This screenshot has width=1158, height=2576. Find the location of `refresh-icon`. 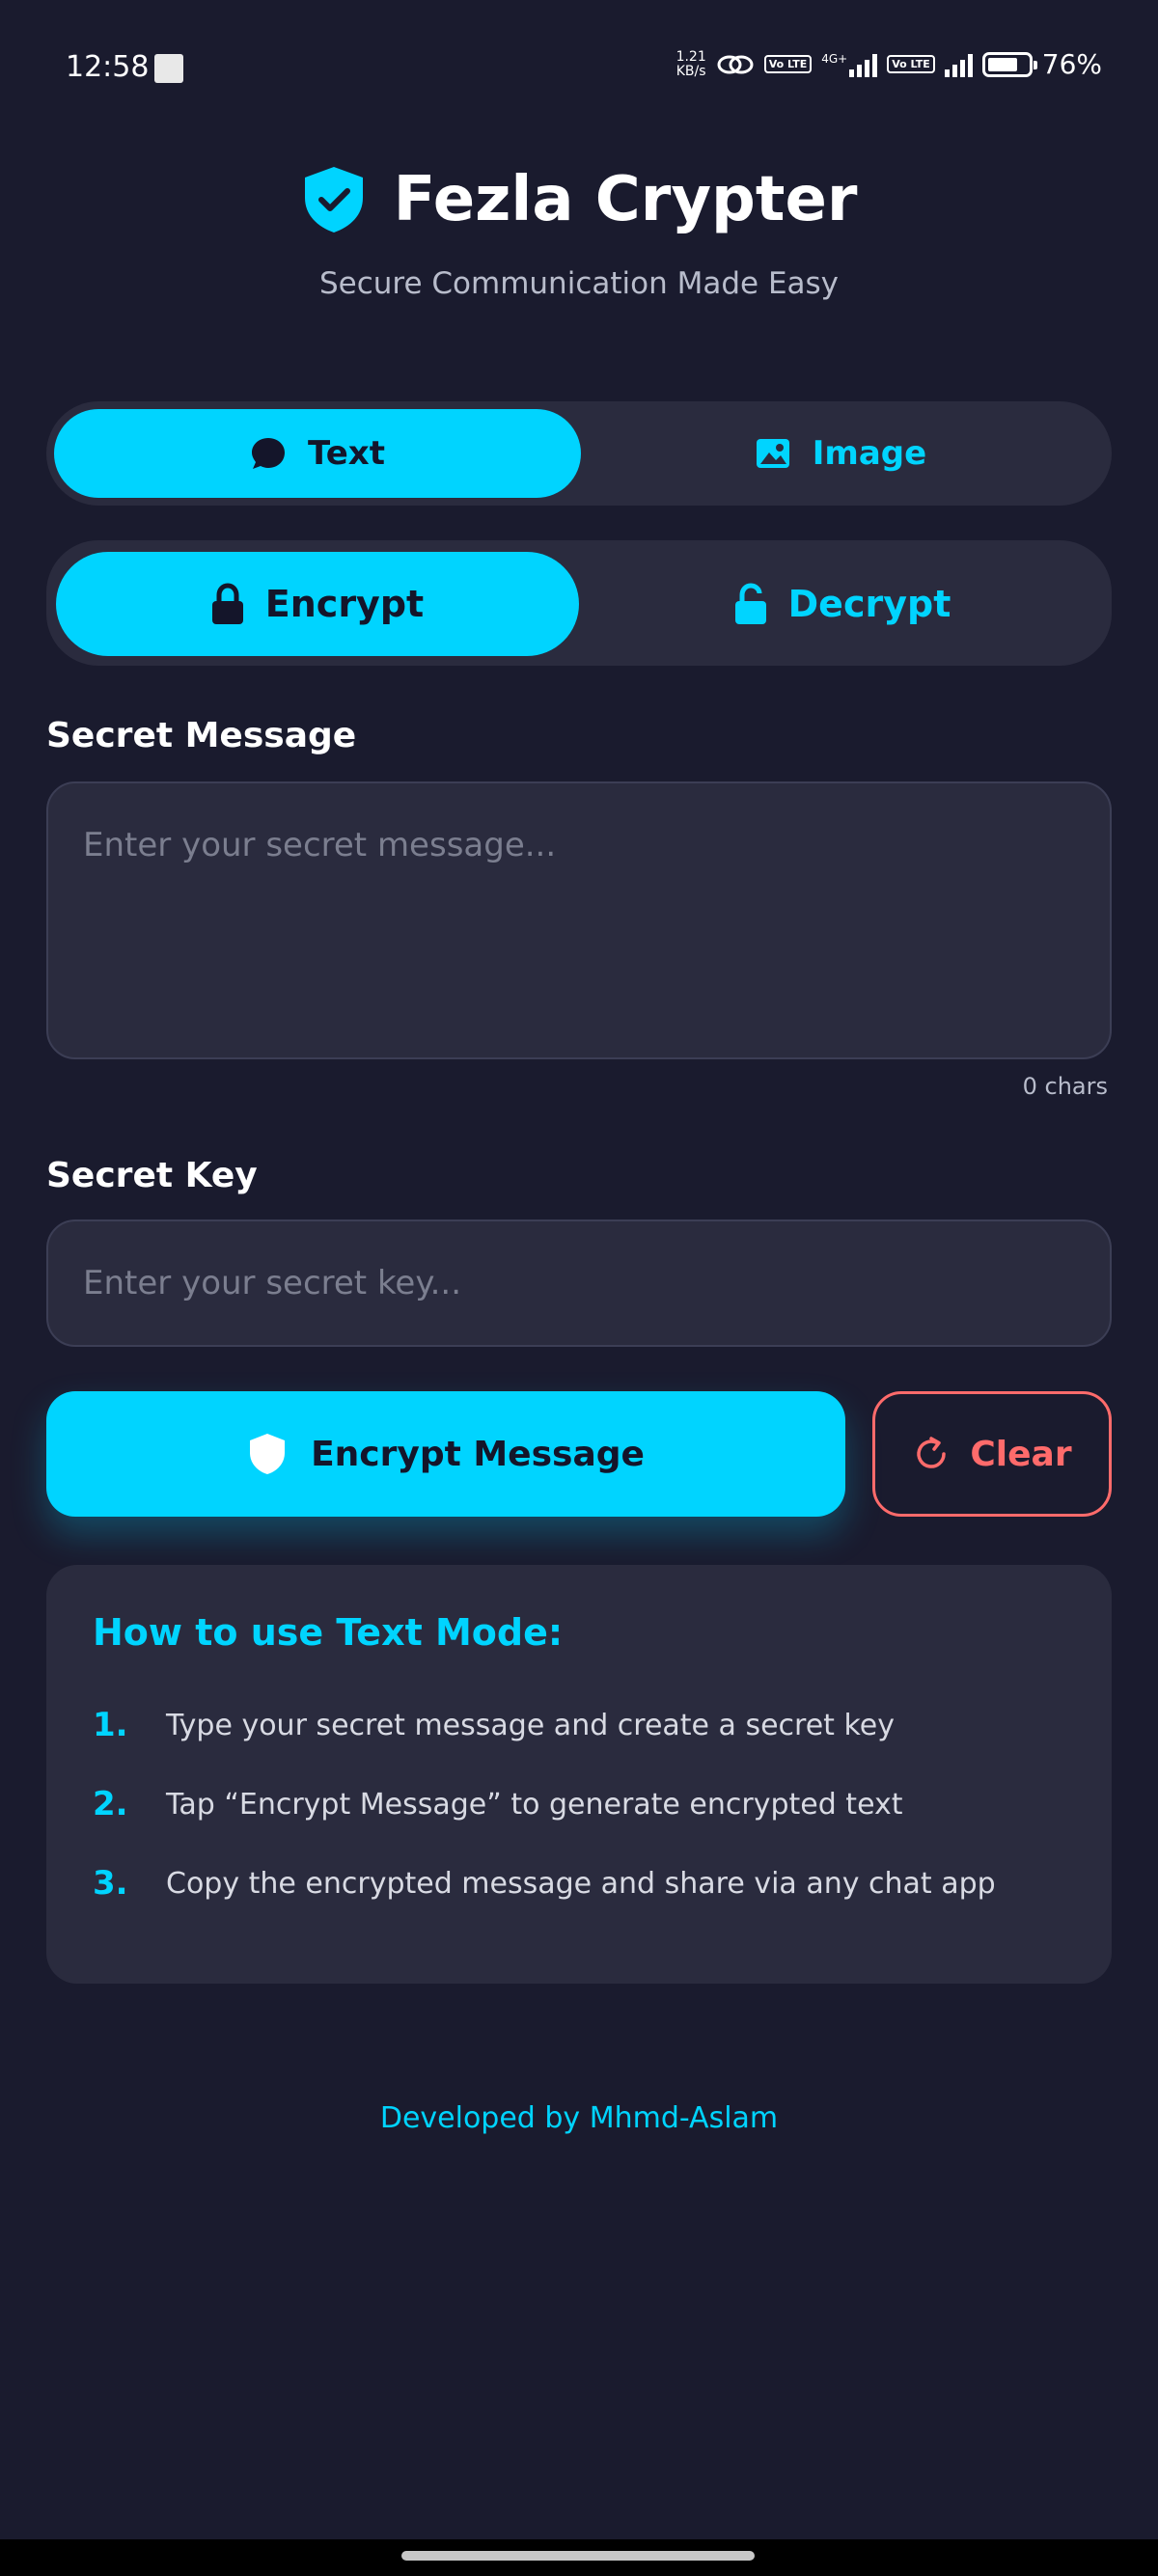

refresh-icon is located at coordinates (932, 1453).